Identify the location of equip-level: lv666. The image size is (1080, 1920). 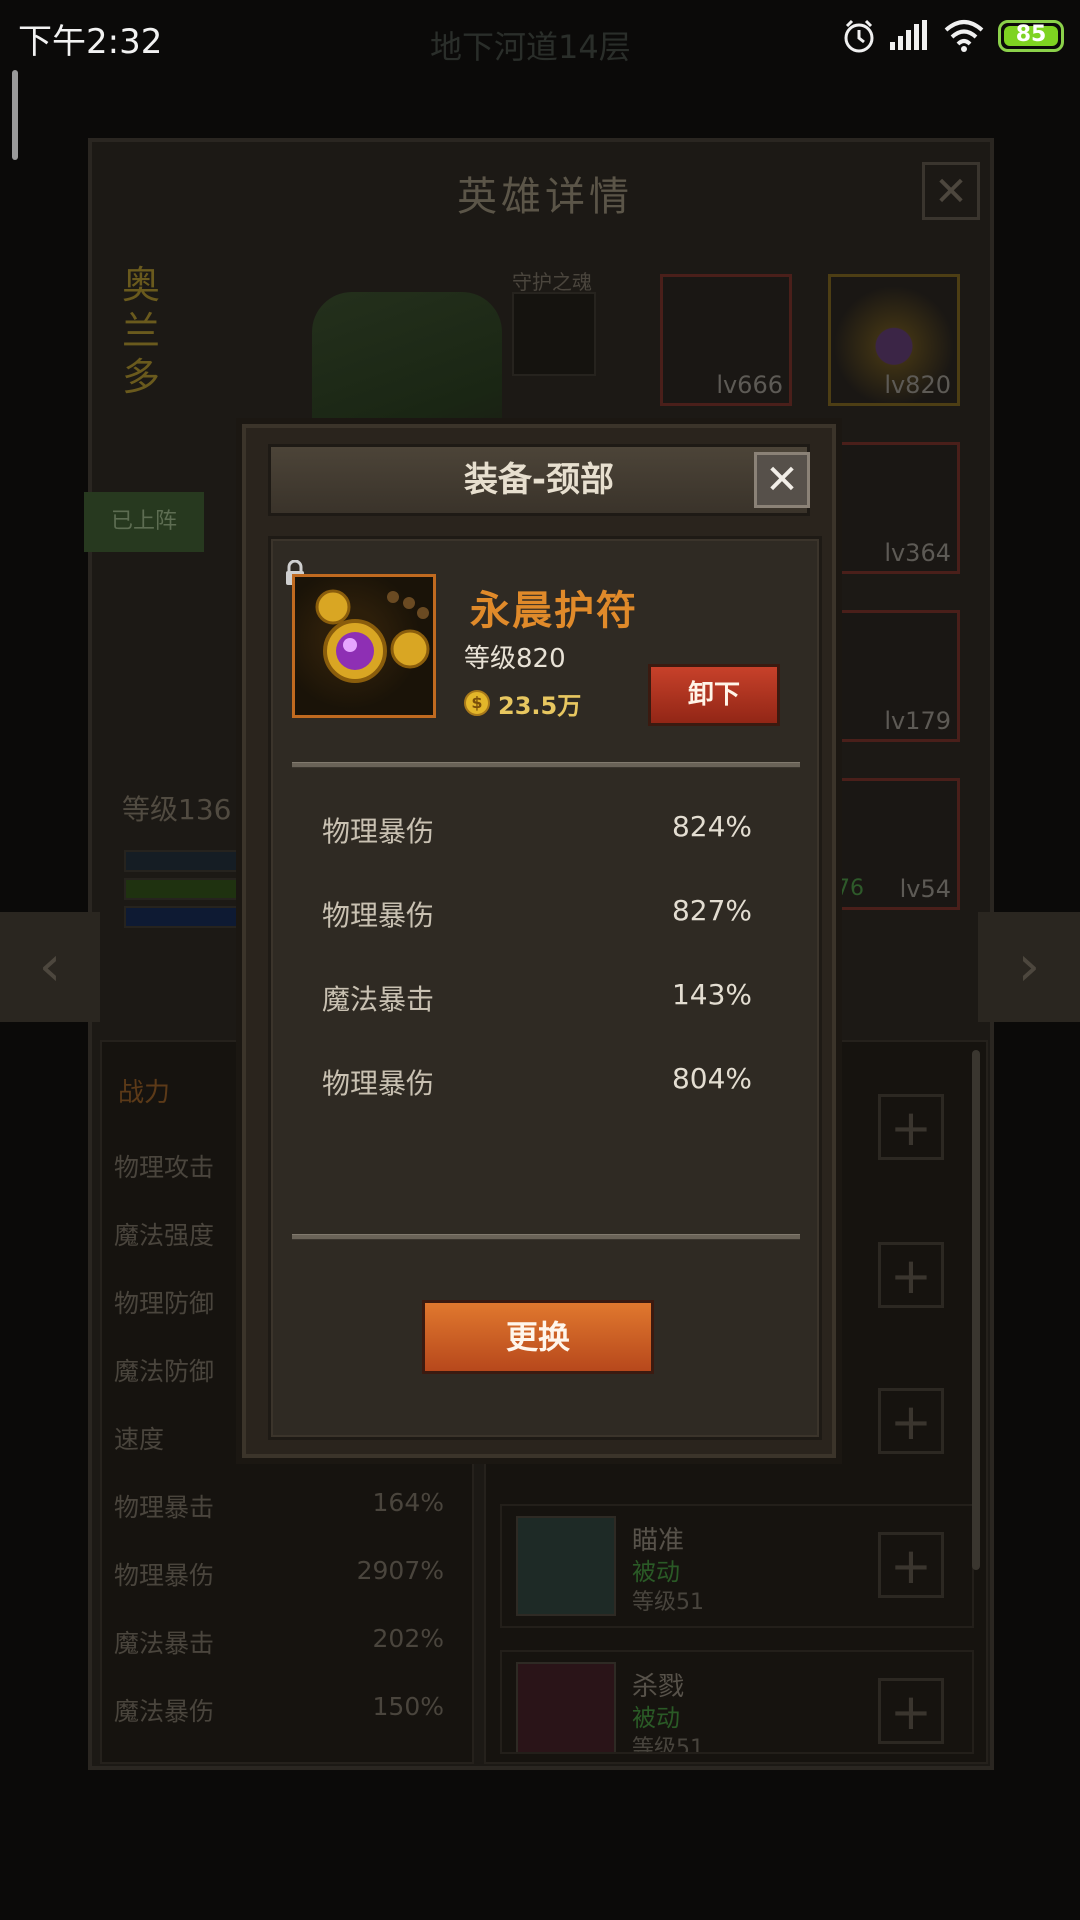
(749, 385).